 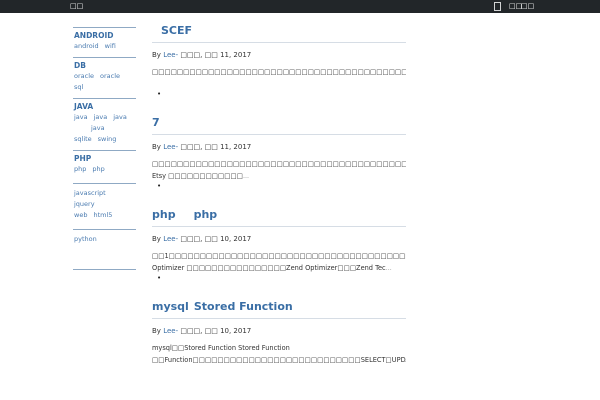 What do you see at coordinates (76, 6) in the screenshot?
I see `home-link: □□` at bounding box center [76, 6].